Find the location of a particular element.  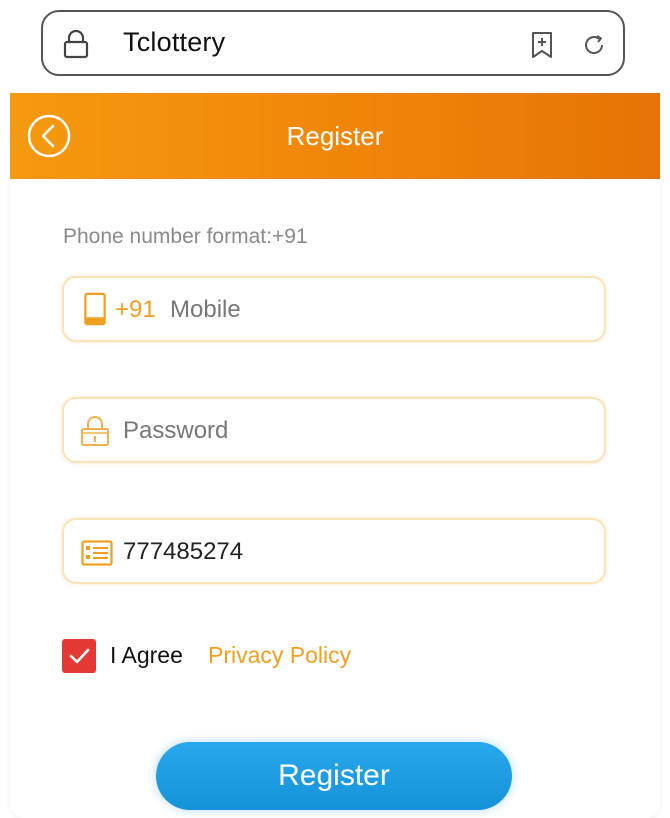

agree-checkbox is located at coordinates (79, 656).